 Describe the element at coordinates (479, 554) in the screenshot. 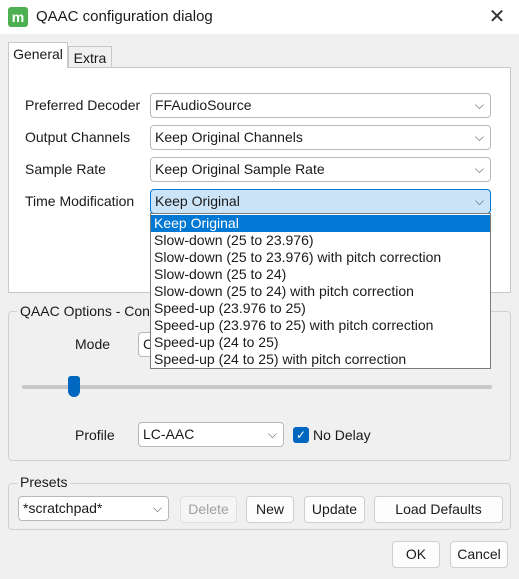

I see `cancel-button: Cancel` at that location.